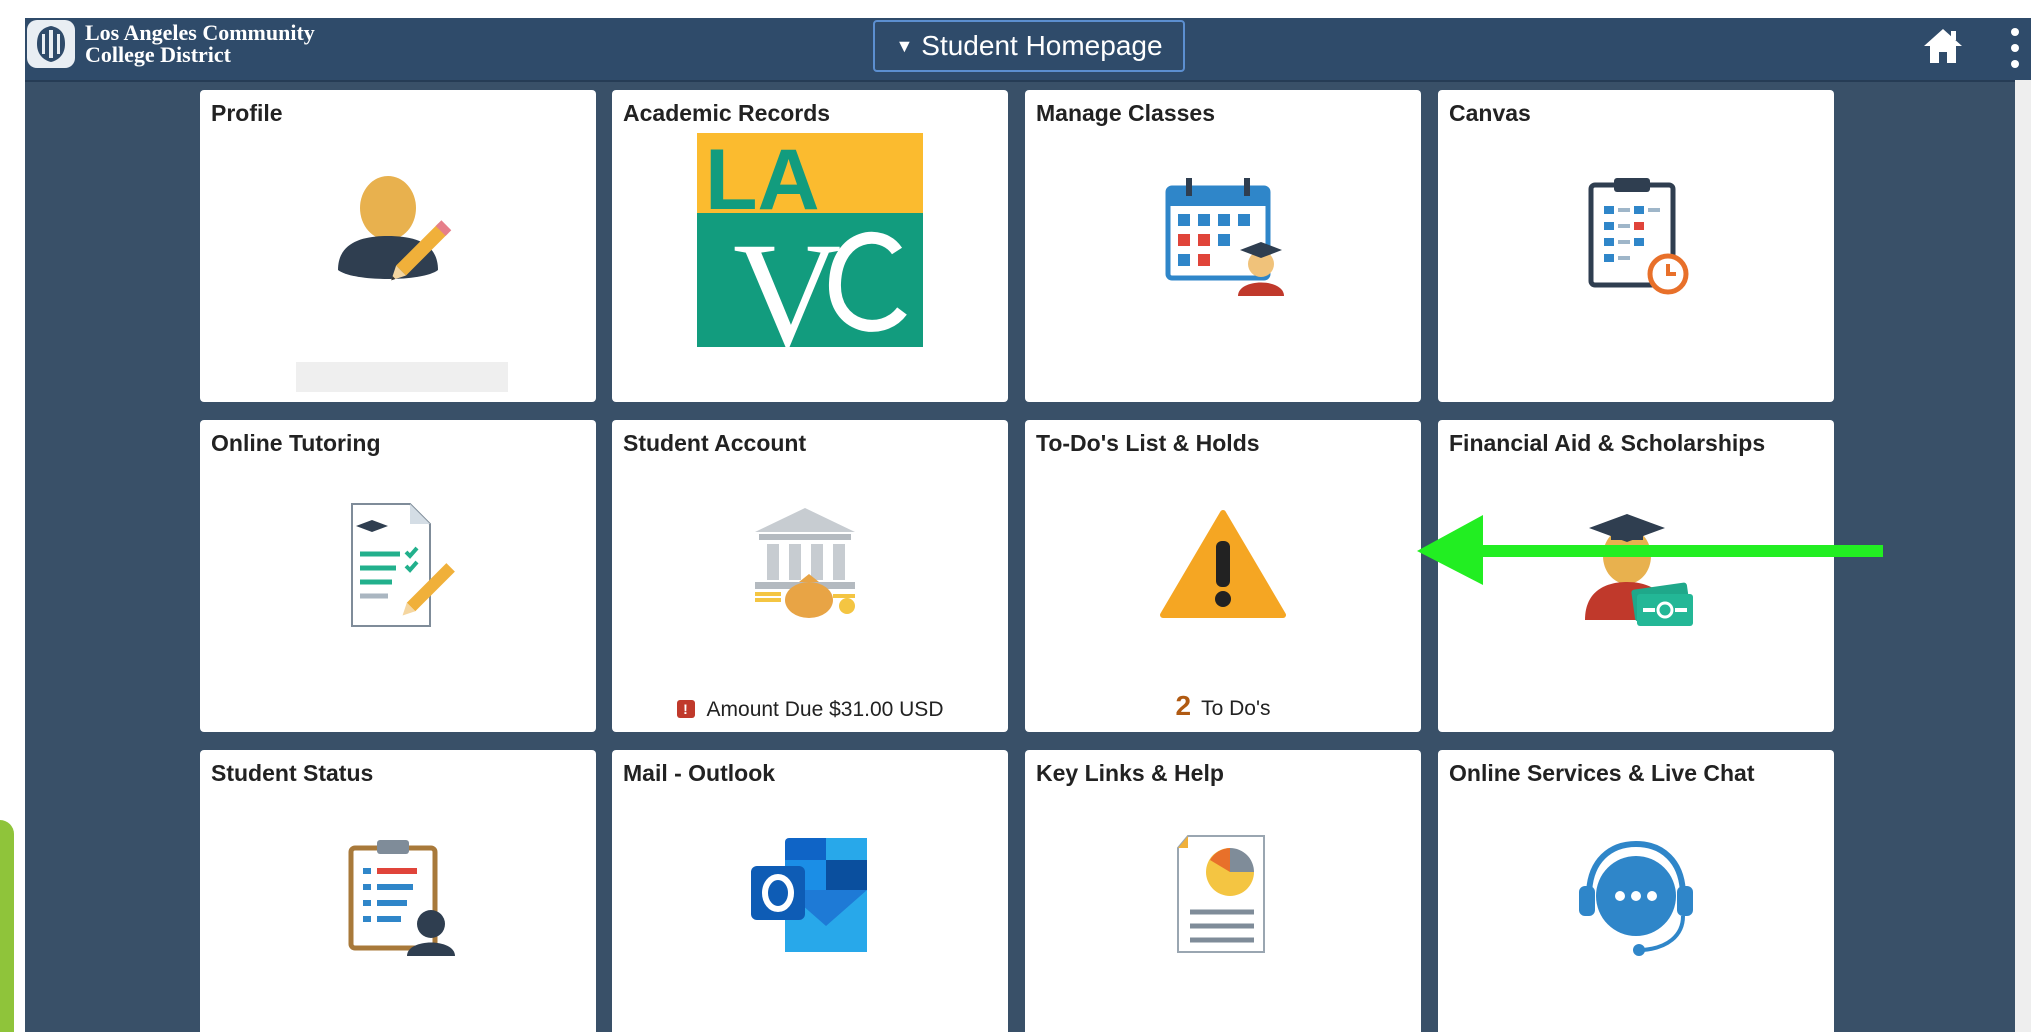 The image size is (2031, 1032). What do you see at coordinates (805, 563) in the screenshot?
I see `bank-money-icon` at bounding box center [805, 563].